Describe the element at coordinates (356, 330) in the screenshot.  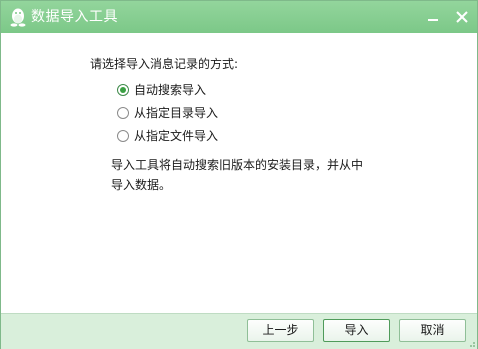
I see `import-button: 导入` at that location.